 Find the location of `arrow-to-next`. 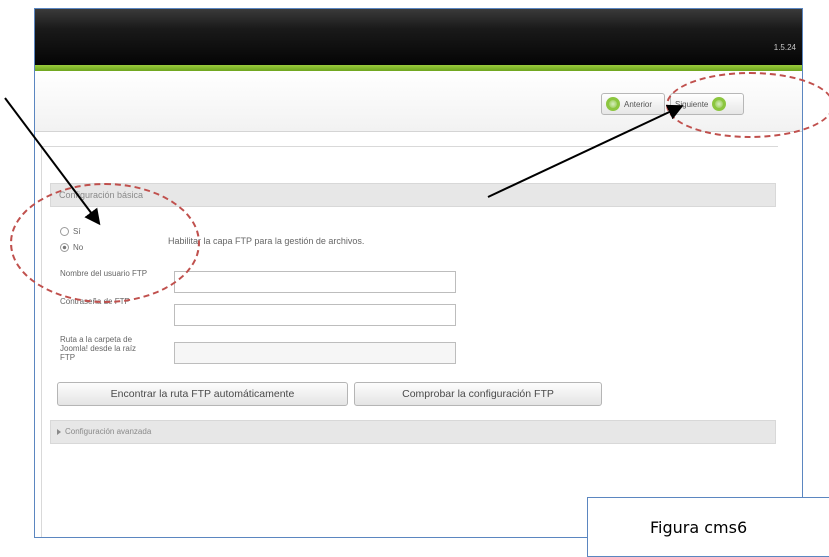

arrow-to-next is located at coordinates (585, 151).